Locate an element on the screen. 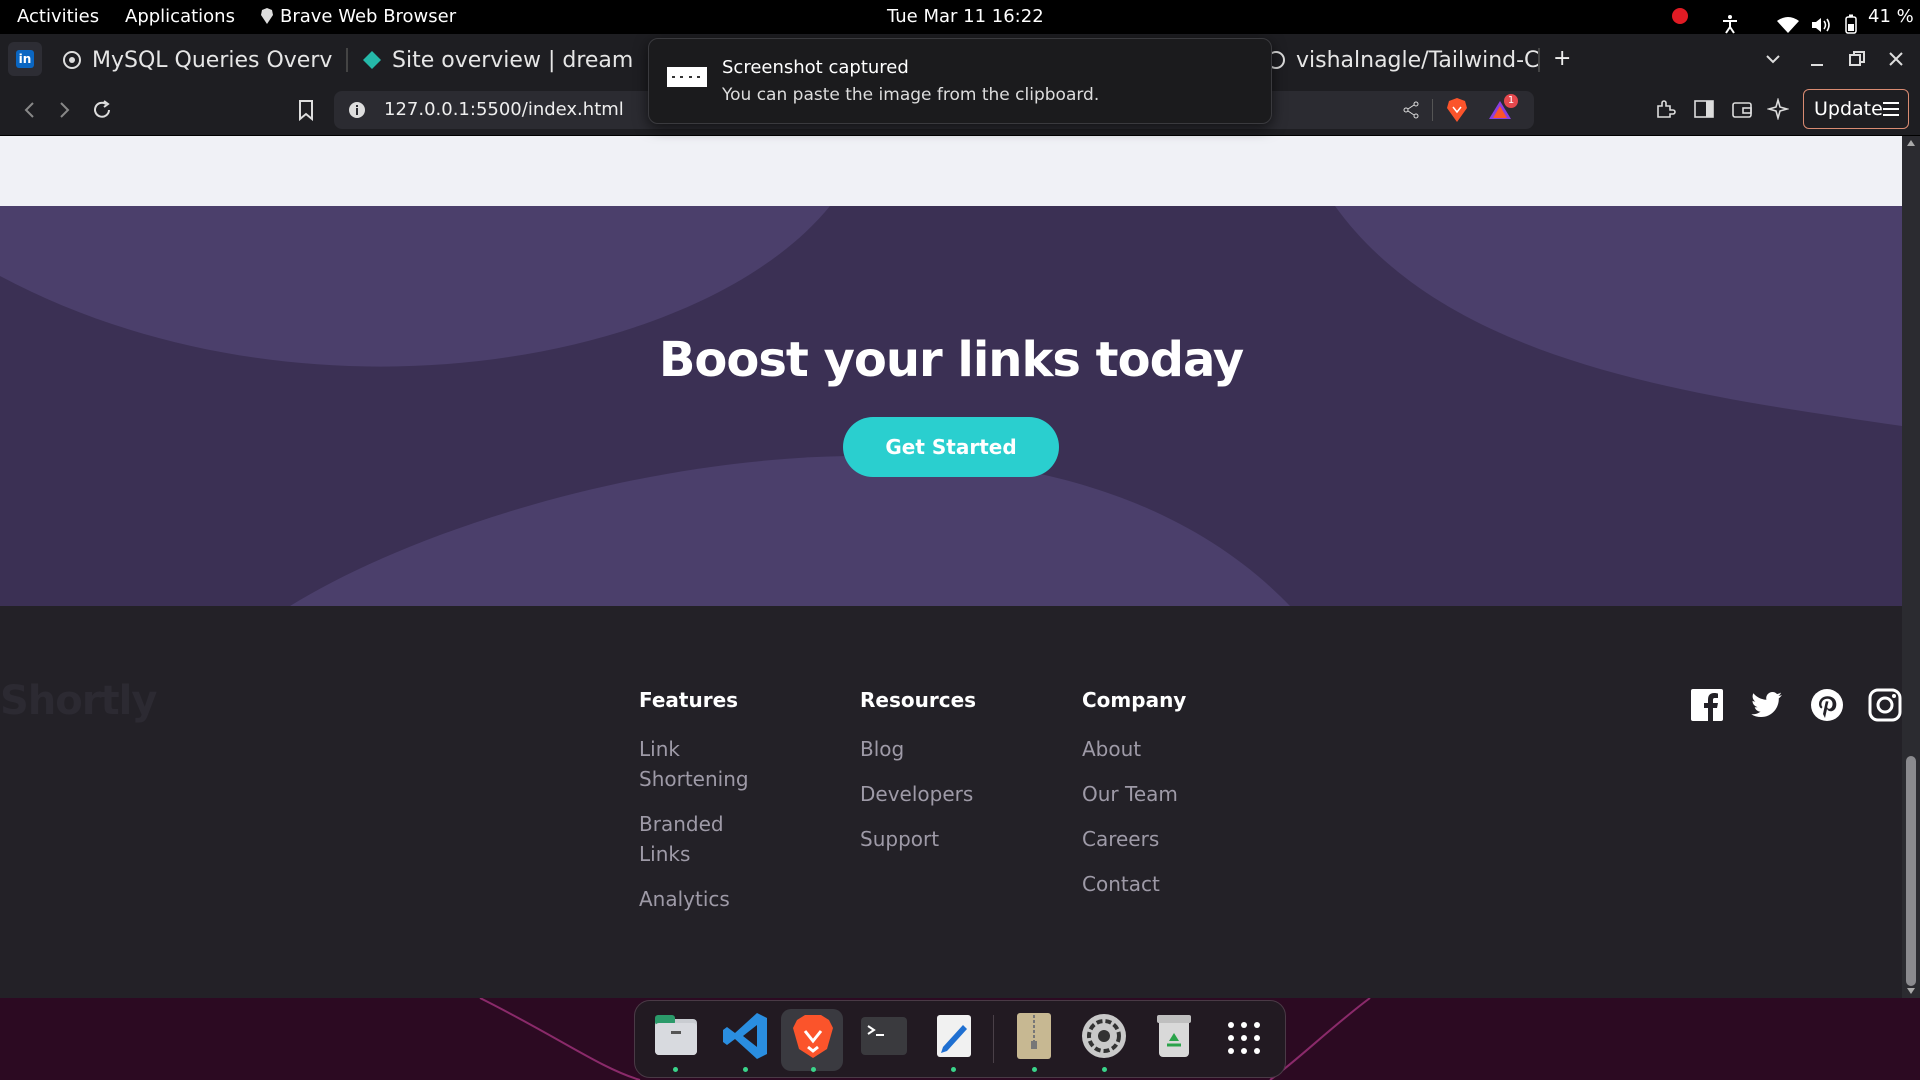  footer-column-title: Resources is located at coordinates (918, 700).